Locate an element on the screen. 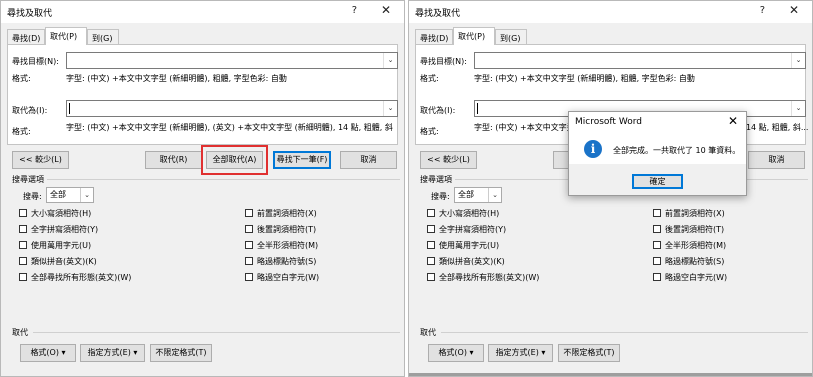 The image size is (813, 377). highlight-box is located at coordinates (234, 160).